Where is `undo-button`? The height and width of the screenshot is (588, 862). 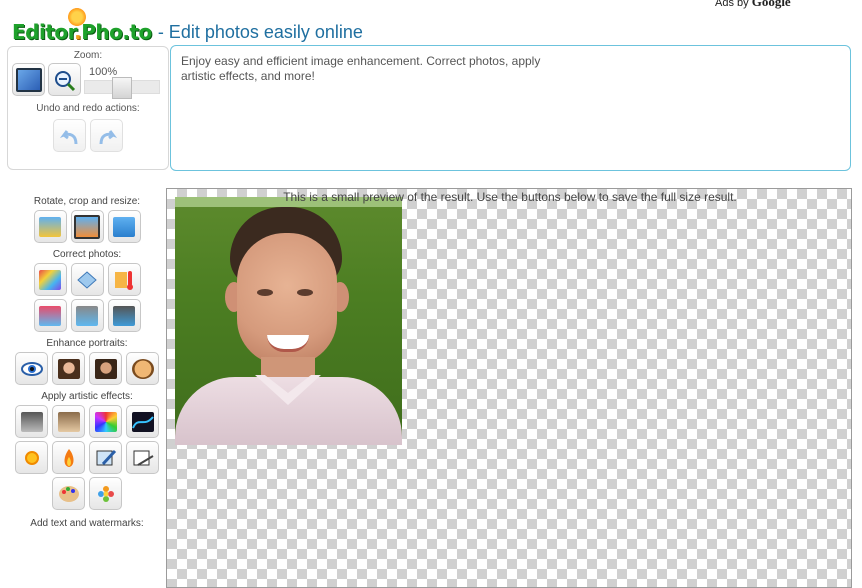
undo-button is located at coordinates (69, 135).